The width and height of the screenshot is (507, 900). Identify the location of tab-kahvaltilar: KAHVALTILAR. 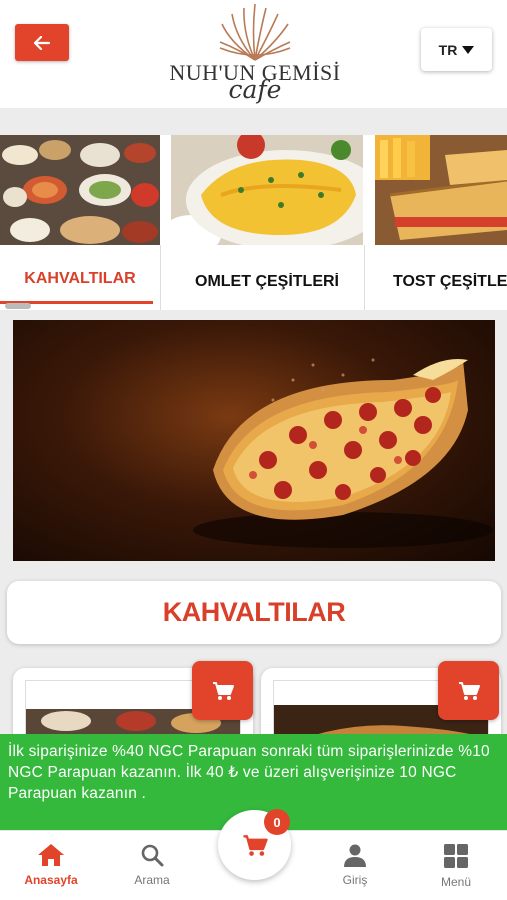
(80, 222).